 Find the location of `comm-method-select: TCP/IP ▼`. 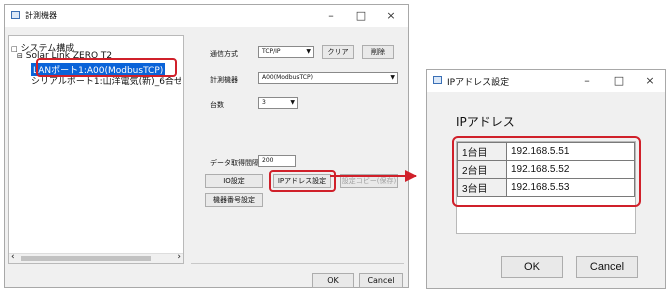

comm-method-select: TCP/IP ▼ is located at coordinates (286, 52).